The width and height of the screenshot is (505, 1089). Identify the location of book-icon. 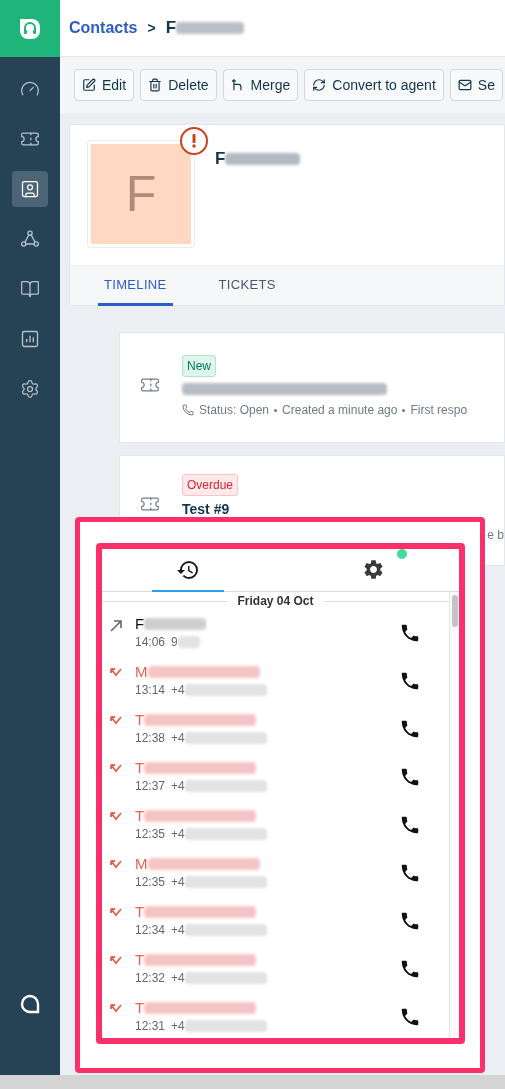
(30, 289).